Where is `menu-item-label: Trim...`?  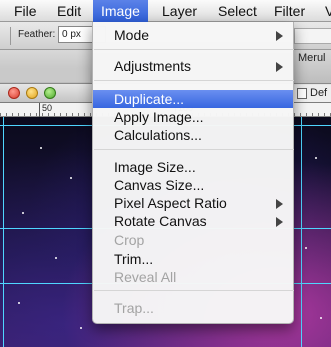 menu-item-label: Trim... is located at coordinates (134, 259).